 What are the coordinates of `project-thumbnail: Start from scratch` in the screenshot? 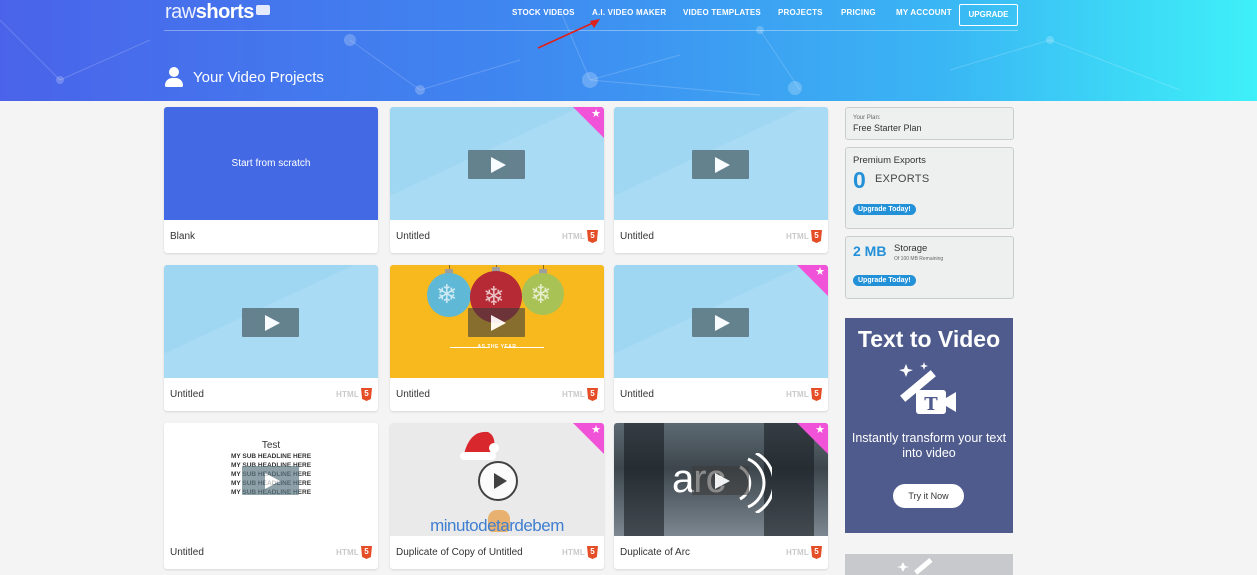 It's located at (271, 163).